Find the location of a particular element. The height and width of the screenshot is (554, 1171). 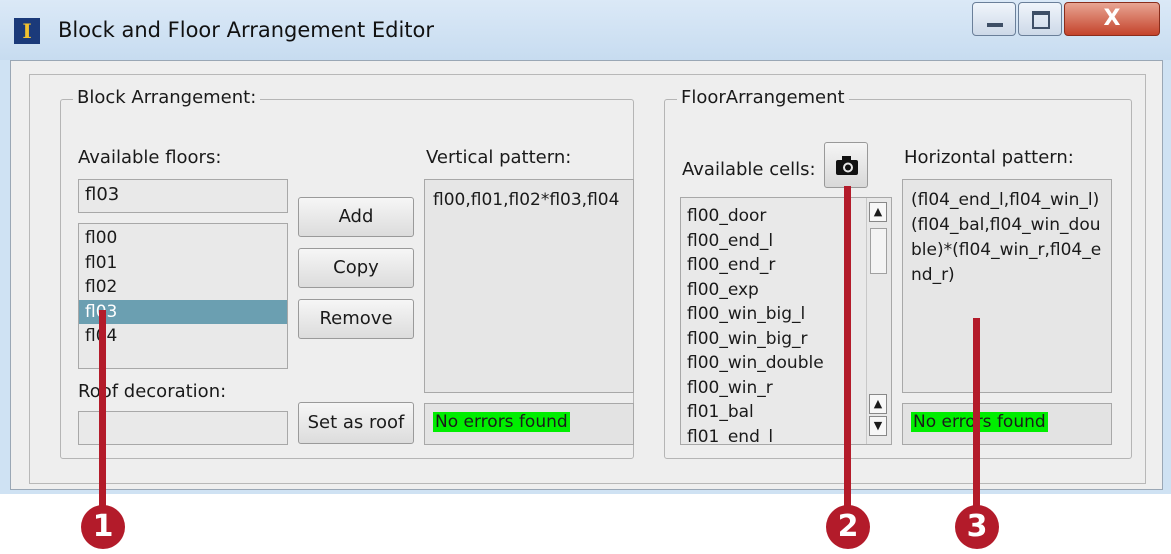

cell-list-item: fl00_door is located at coordinates (774, 216).